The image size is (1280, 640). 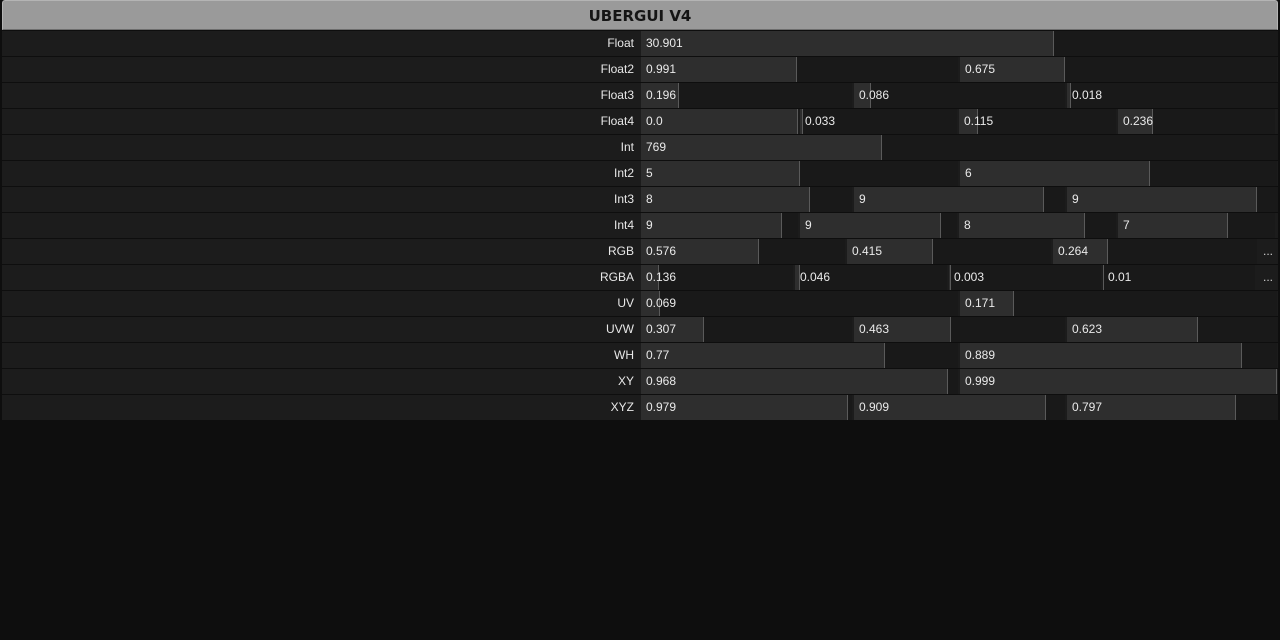 What do you see at coordinates (1172, 95) in the screenshot?
I see `value-slider-float3-2: 0.018` at bounding box center [1172, 95].